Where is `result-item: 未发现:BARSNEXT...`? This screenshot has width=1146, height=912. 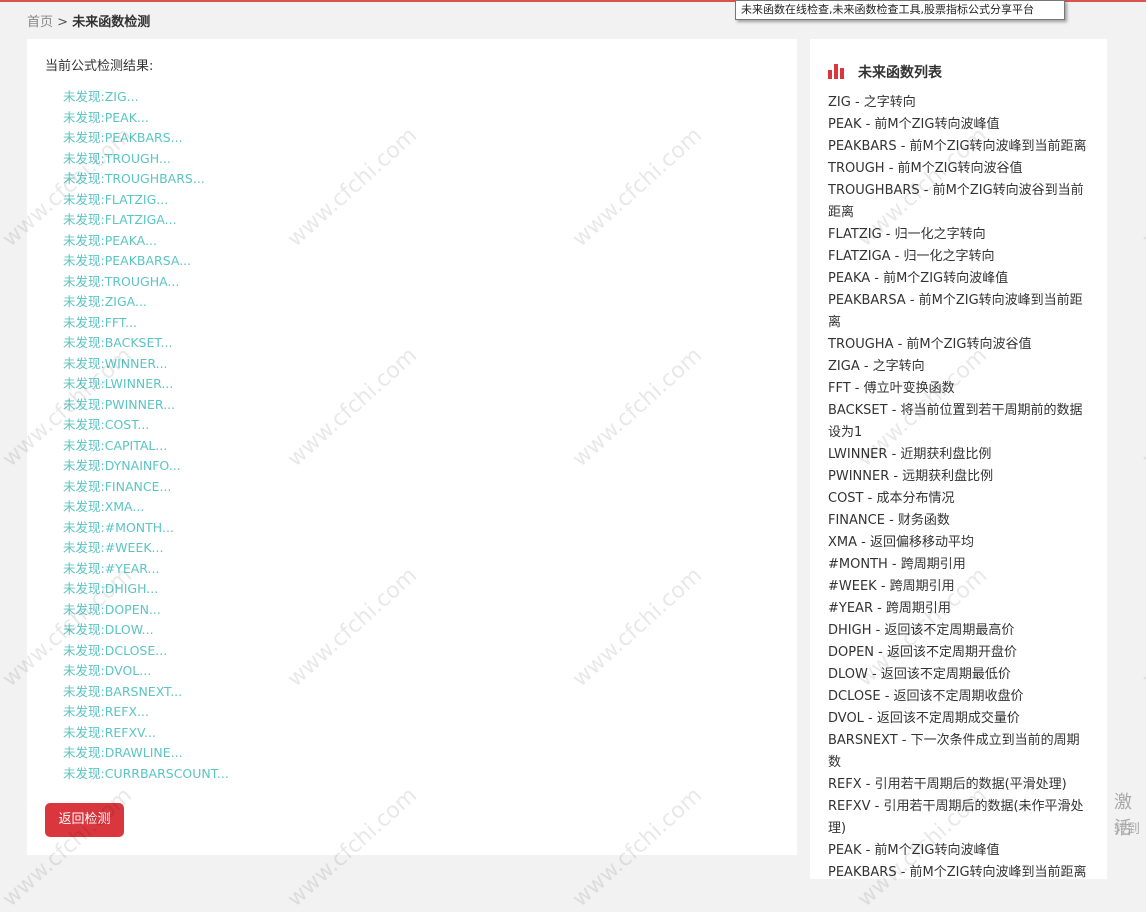 result-item: 未发现:BARSNEXT... is located at coordinates (123, 691).